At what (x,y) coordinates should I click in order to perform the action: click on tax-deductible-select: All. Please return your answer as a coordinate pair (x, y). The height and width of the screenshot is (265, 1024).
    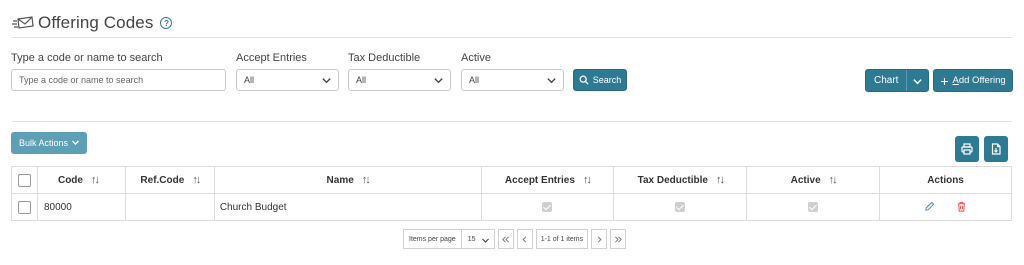
    Looking at the image, I should click on (399, 80).